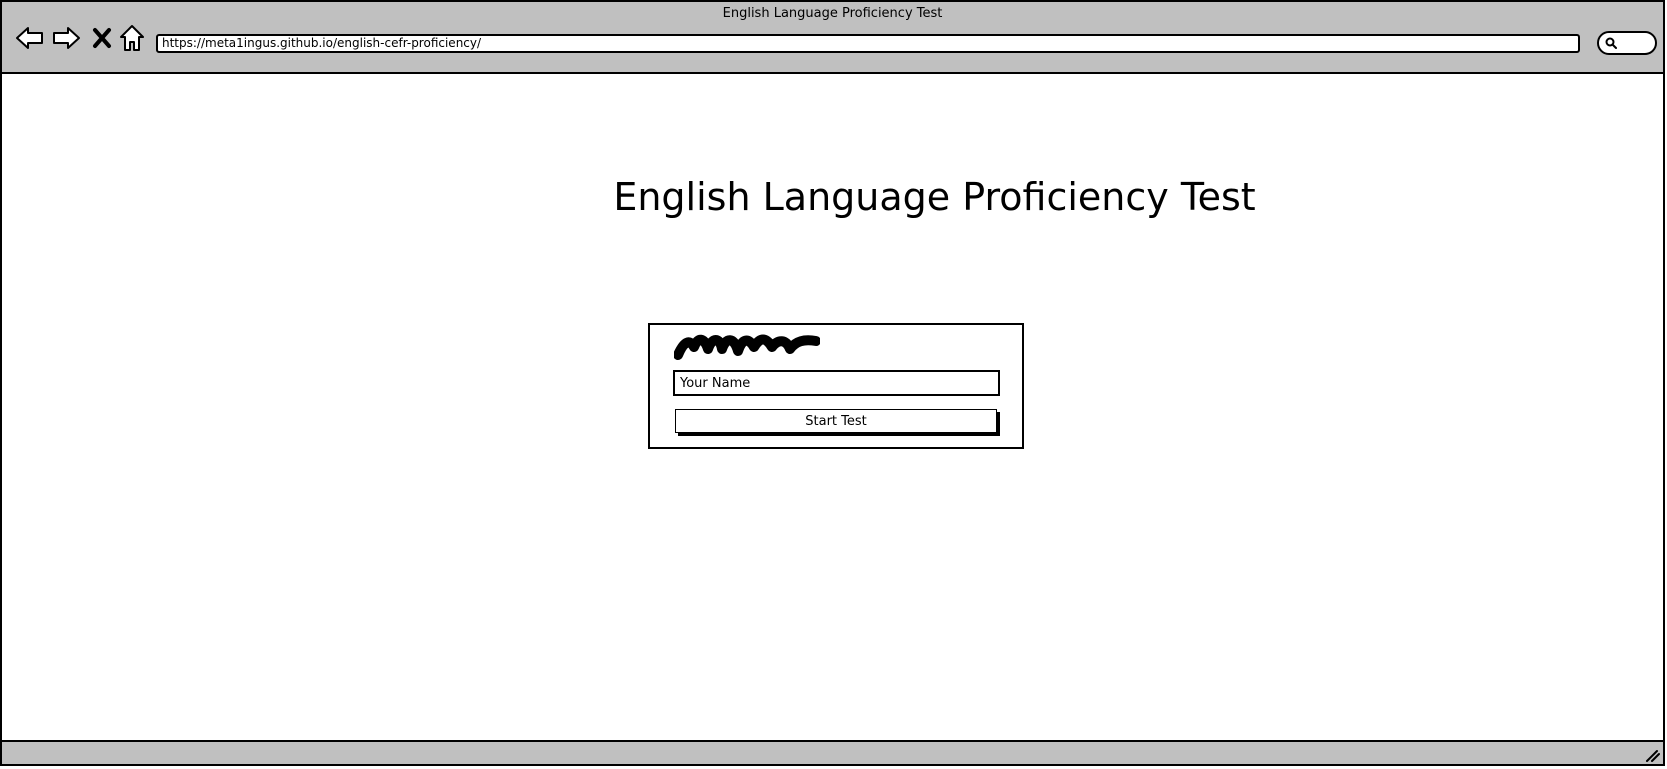  I want to click on start-form-panel: Start Test, so click(836, 386).